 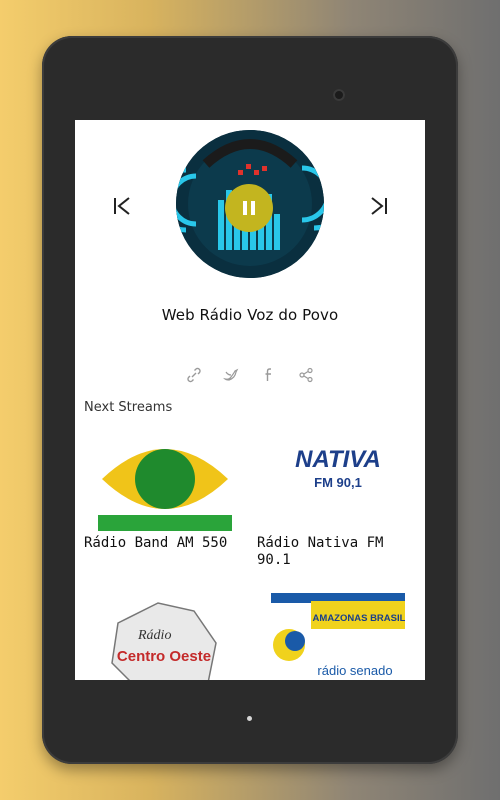 I want to click on pause-icon, so click(x=249, y=208).